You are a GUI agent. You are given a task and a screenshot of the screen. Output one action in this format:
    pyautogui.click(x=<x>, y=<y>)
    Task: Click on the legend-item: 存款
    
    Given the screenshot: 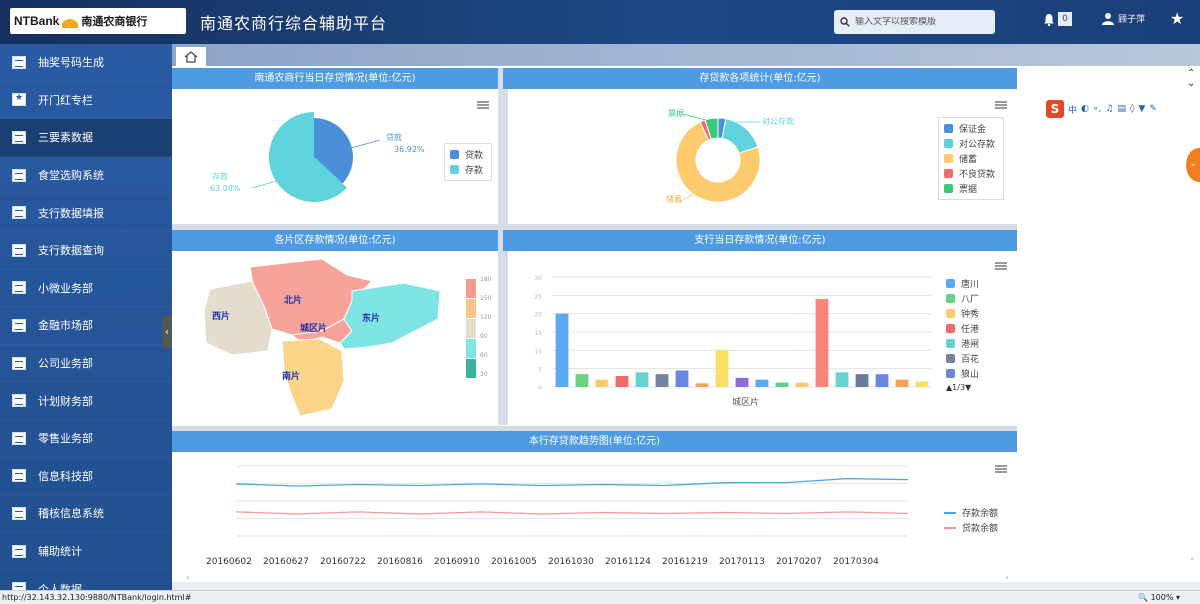 What is the action you would take?
    pyautogui.click(x=466, y=169)
    